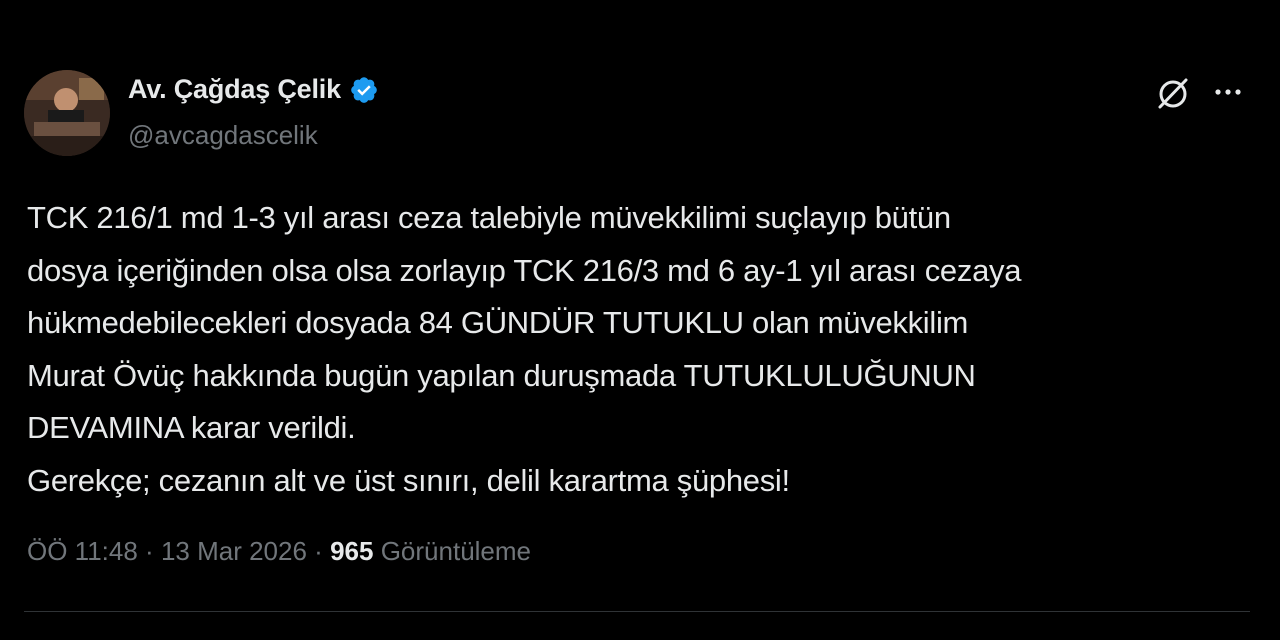  I want to click on tweet-text-line: DEVAMINA karar verildi., so click(191, 427).